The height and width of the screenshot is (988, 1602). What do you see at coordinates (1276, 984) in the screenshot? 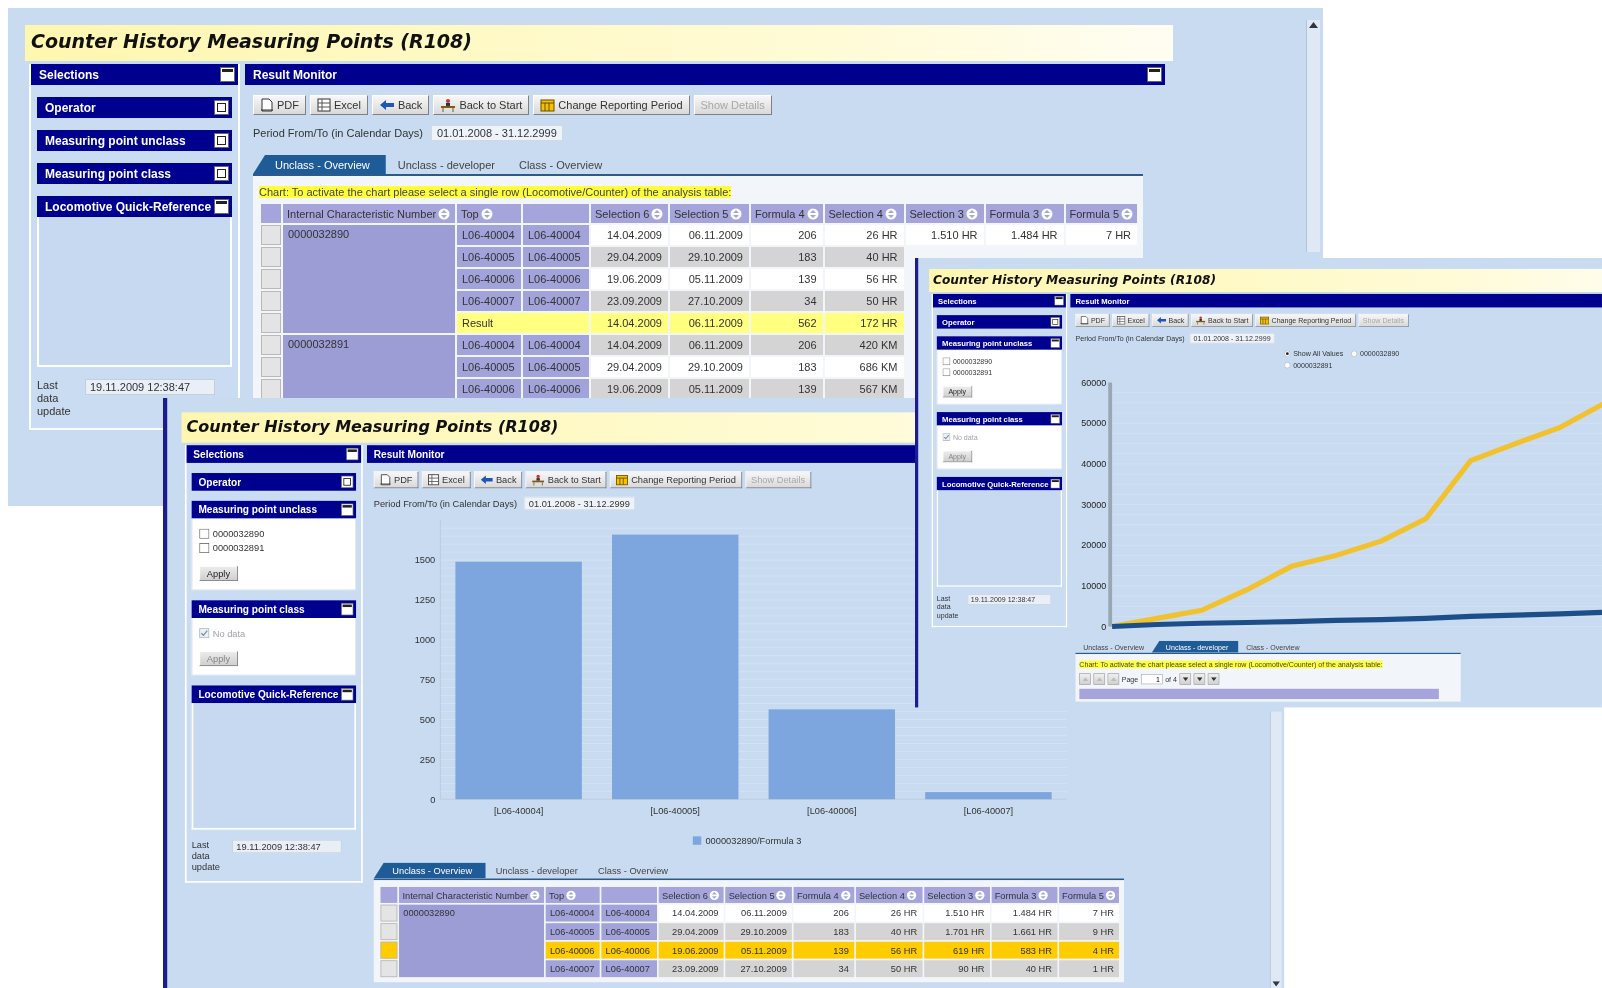
I see `caret-down-icon` at bounding box center [1276, 984].